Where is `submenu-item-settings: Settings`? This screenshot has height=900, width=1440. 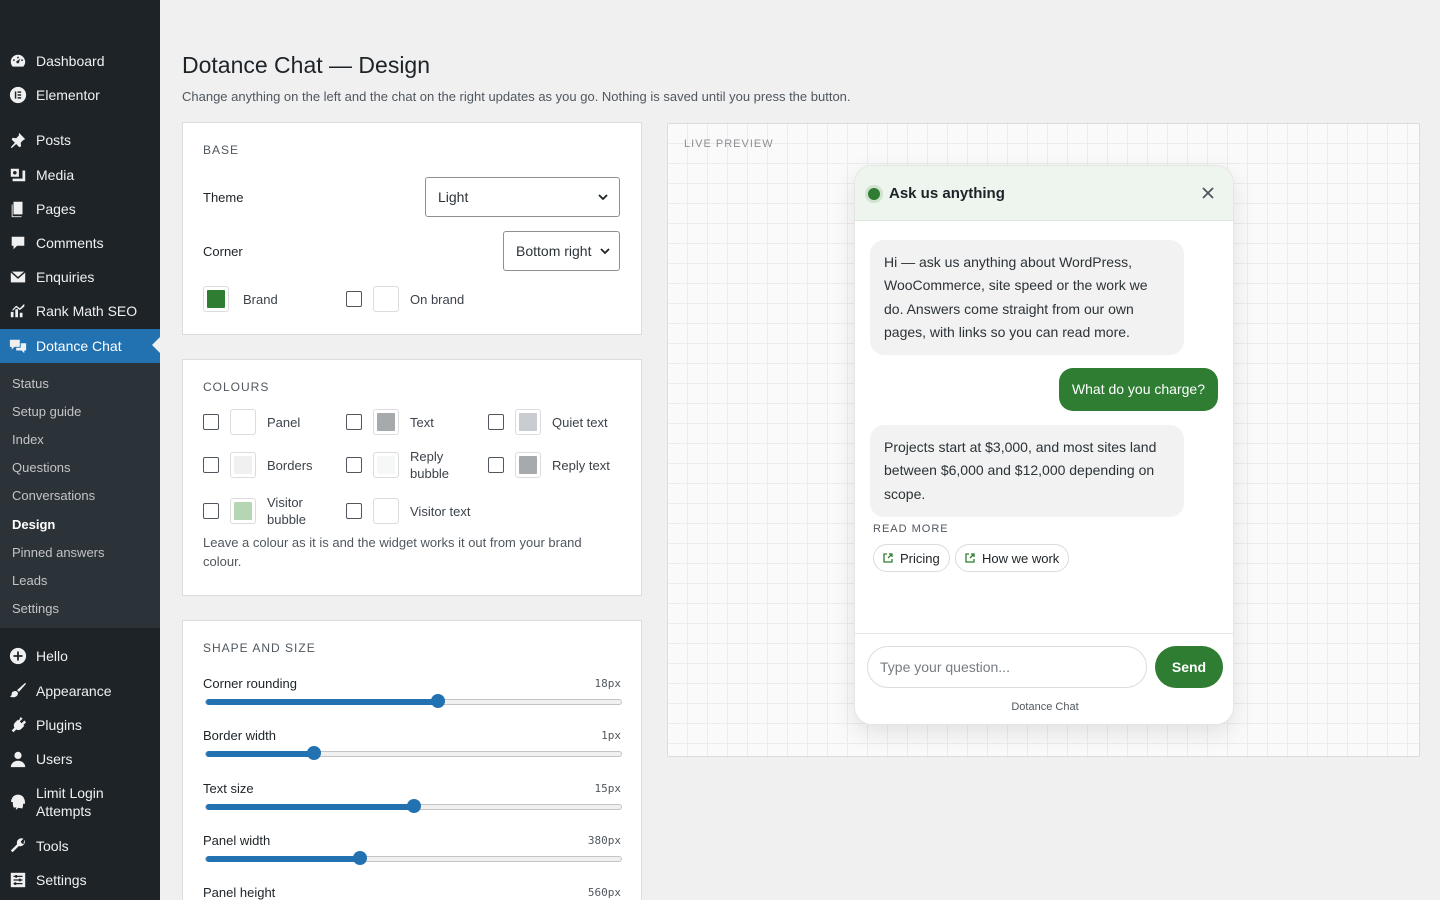
submenu-item-settings: Settings is located at coordinates (35, 608).